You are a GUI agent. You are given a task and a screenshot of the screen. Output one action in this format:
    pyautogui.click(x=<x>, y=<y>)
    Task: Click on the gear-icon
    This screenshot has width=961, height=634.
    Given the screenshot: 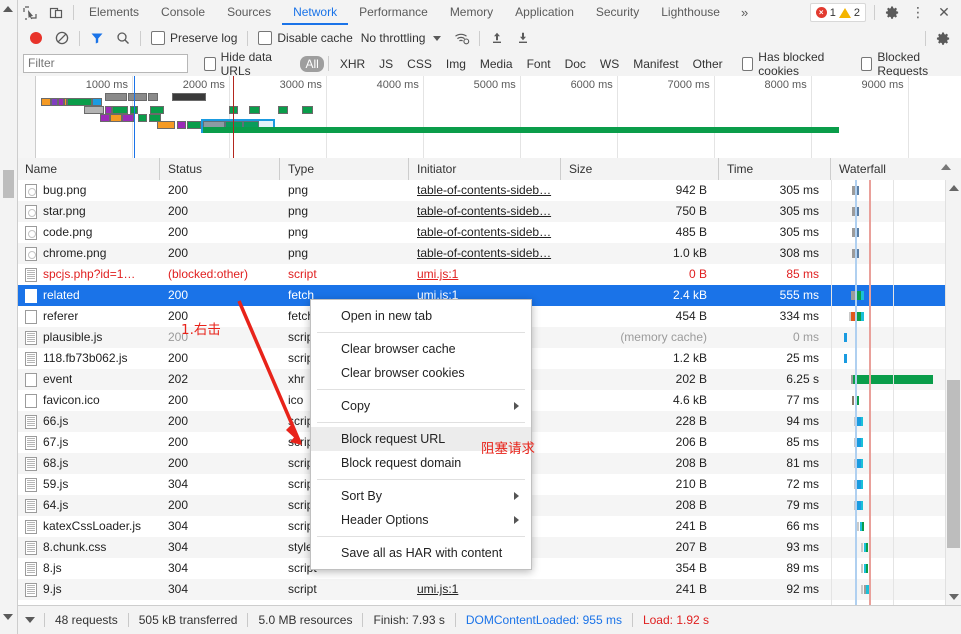 What is the action you would take?
    pyautogui.click(x=892, y=13)
    